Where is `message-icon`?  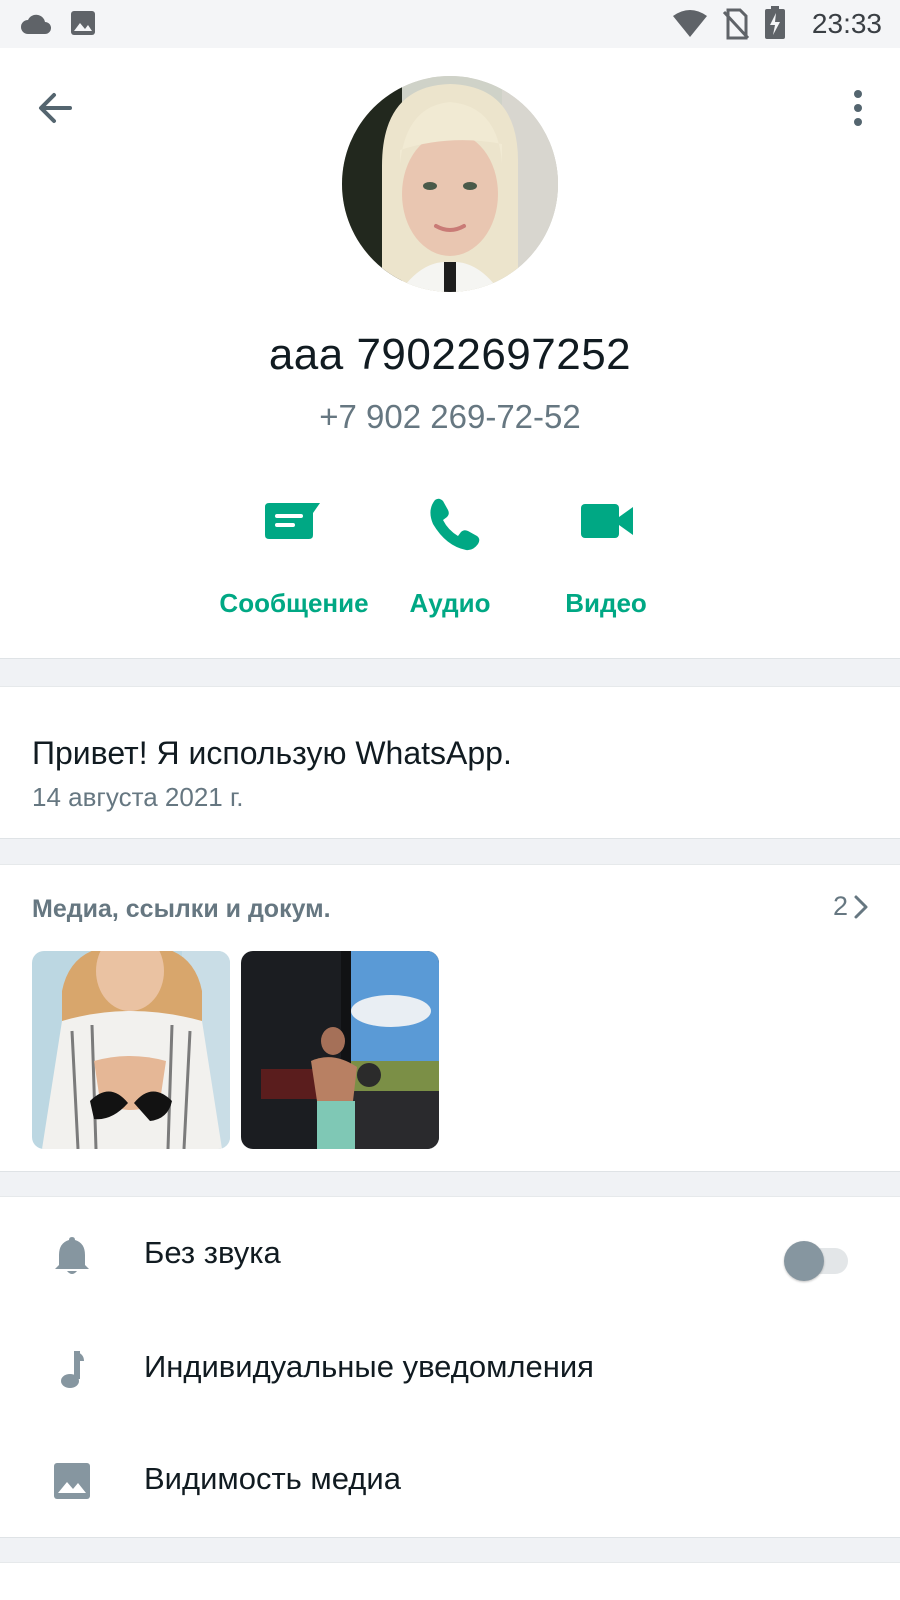 message-icon is located at coordinates (292, 521).